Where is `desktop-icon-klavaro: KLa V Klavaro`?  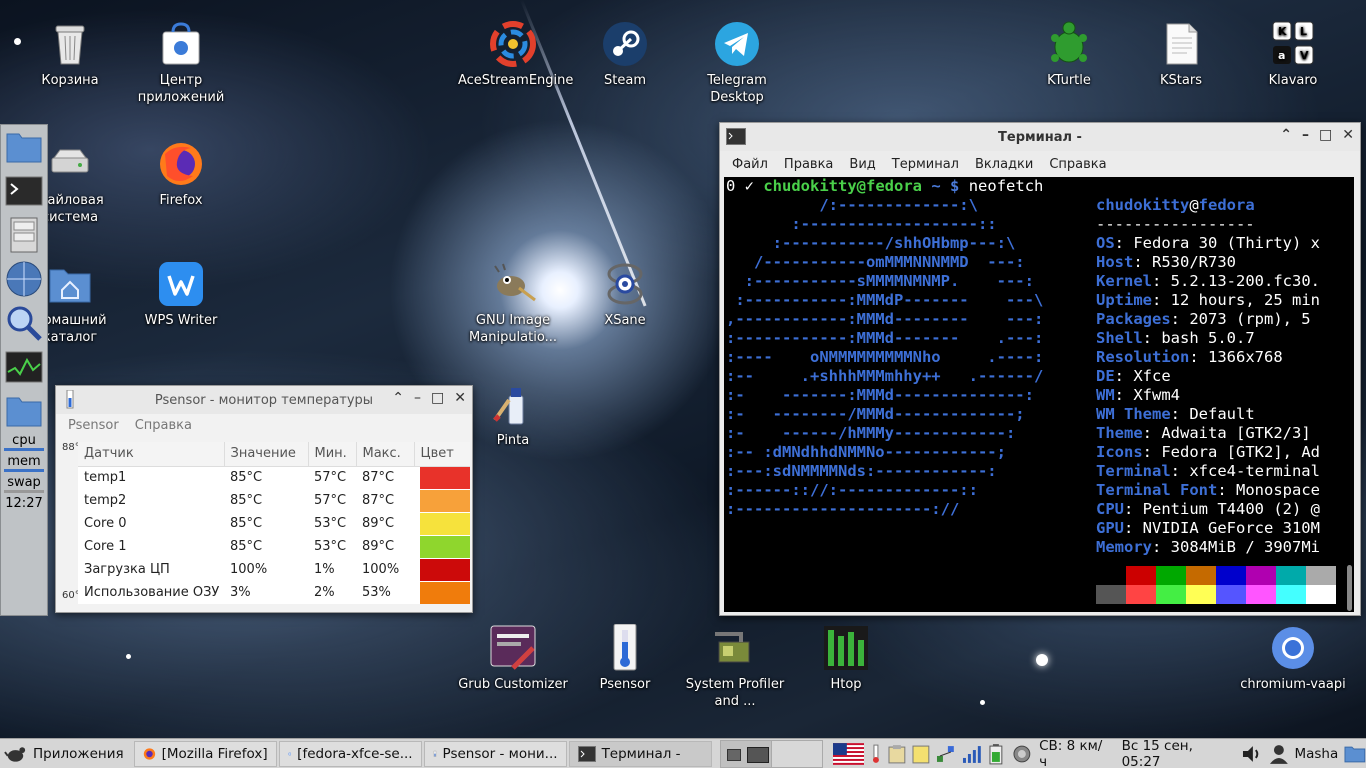 desktop-icon-klavaro: KLa V Klavaro is located at coordinates (1293, 54).